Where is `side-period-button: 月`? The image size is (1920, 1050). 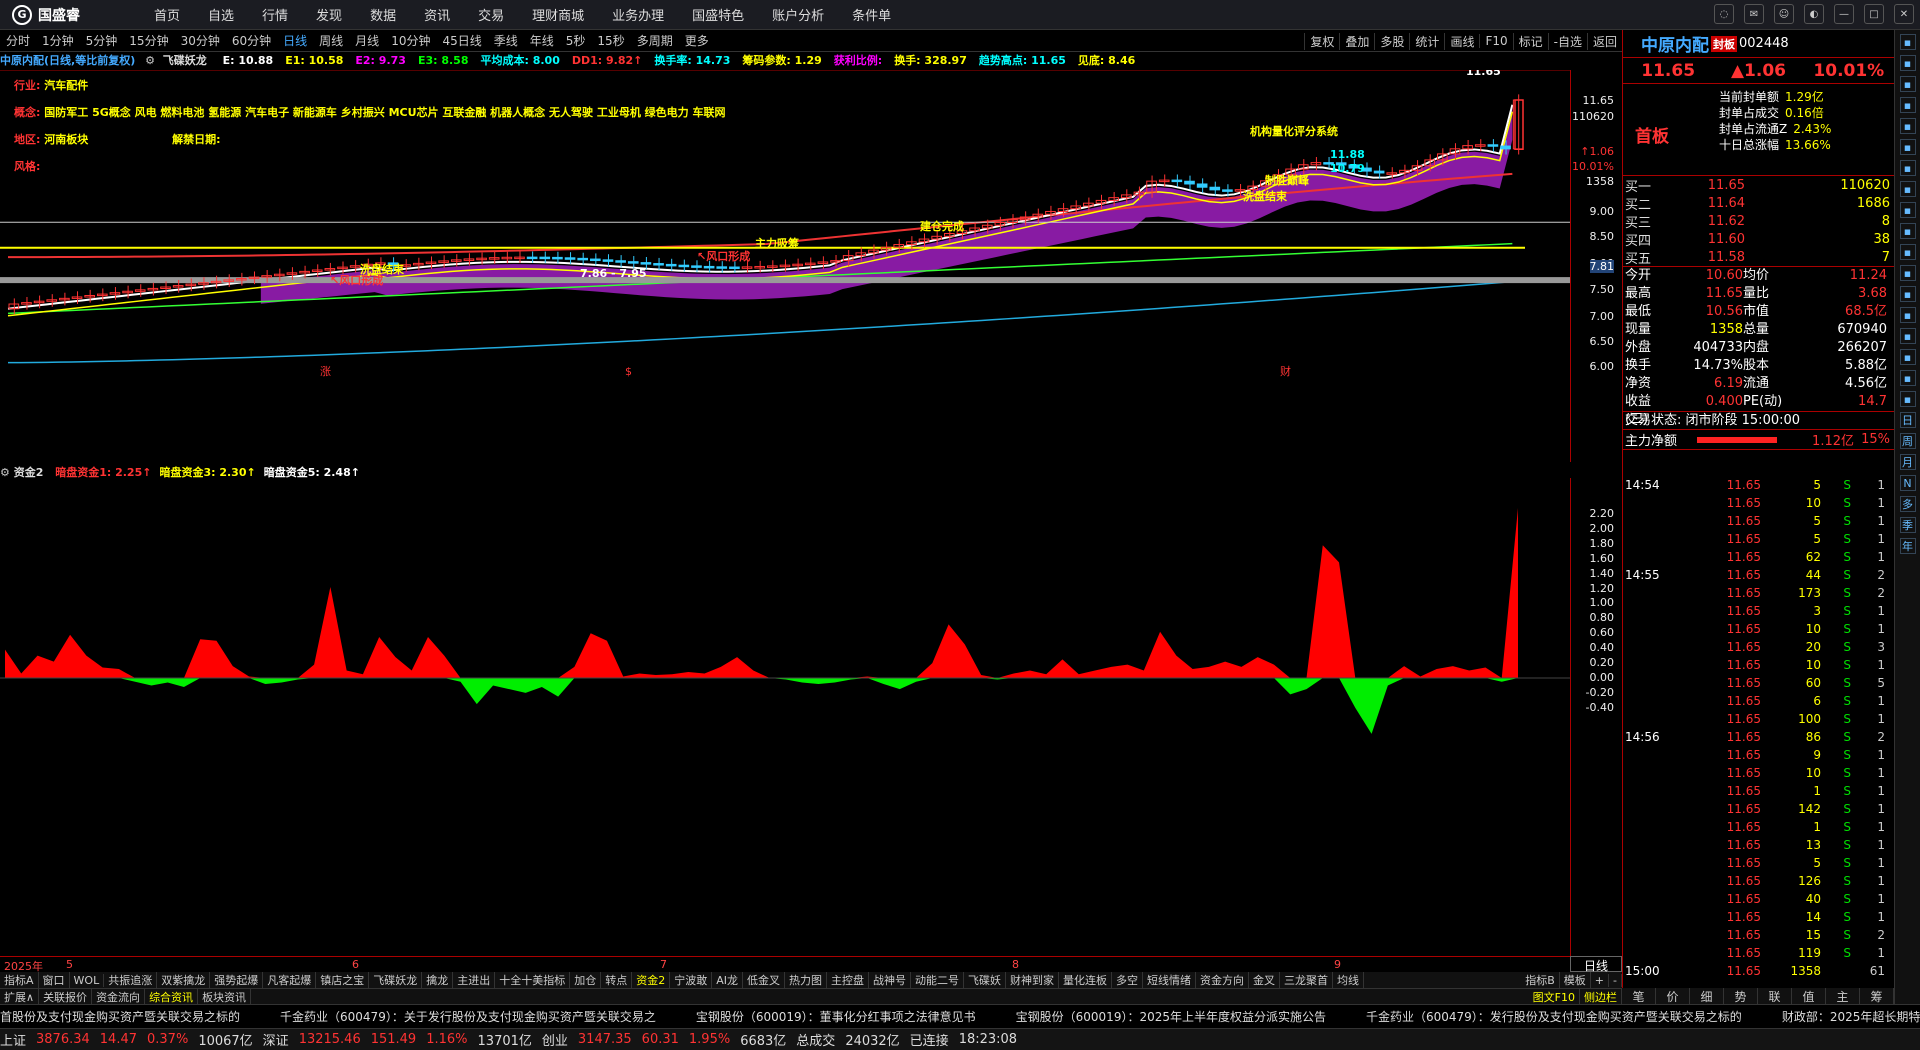 side-period-button: 月 is located at coordinates (1907, 462).